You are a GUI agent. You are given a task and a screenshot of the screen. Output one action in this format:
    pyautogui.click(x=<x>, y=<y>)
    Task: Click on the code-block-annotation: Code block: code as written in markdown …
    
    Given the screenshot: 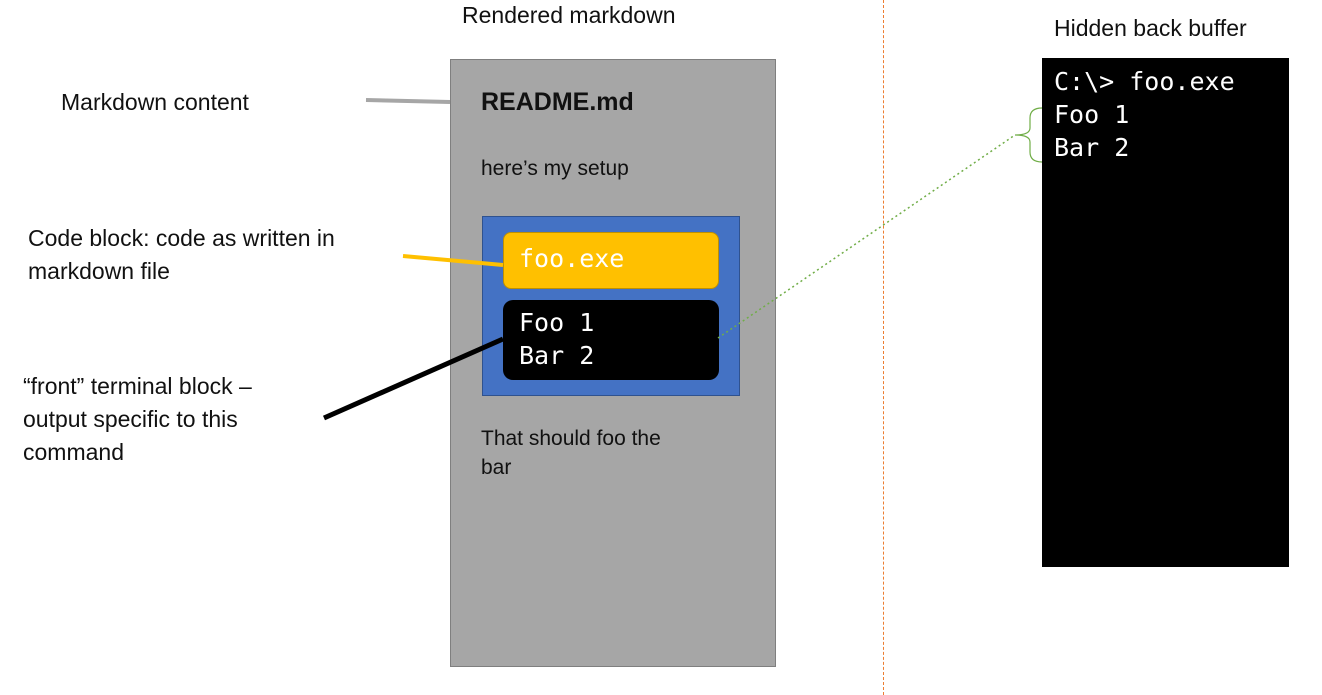 What is the action you would take?
    pyautogui.click(x=181, y=255)
    